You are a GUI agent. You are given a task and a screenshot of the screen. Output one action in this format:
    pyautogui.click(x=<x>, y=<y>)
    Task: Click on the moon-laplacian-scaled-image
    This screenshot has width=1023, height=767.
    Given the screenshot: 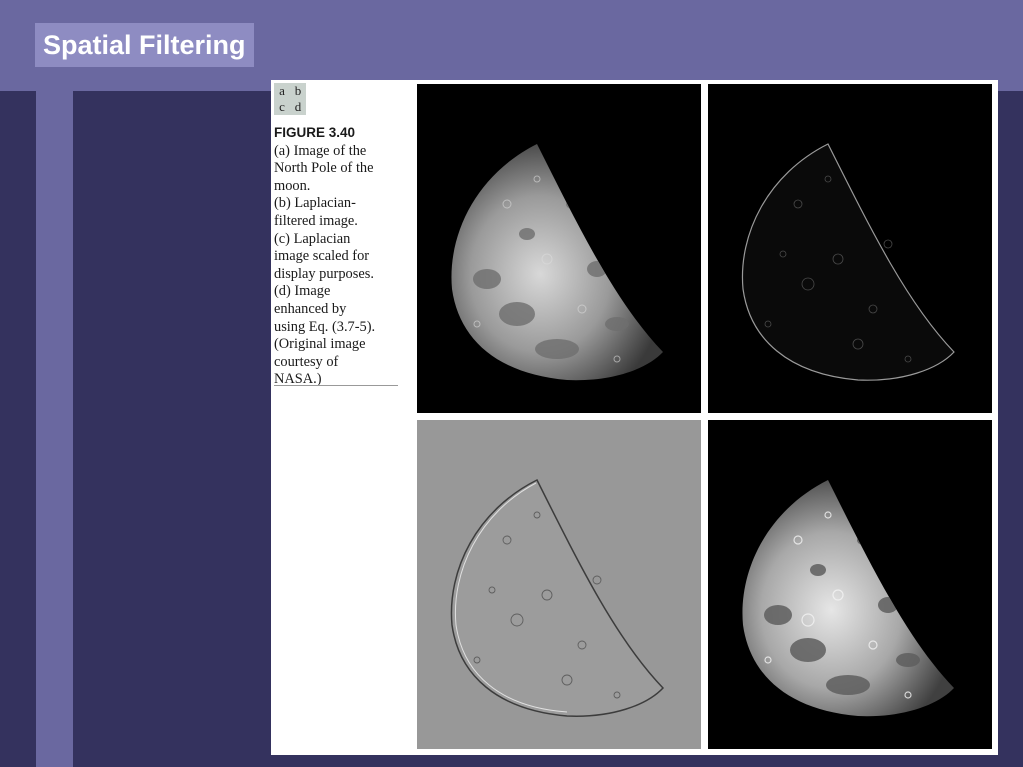 What is the action you would take?
    pyautogui.click(x=559, y=584)
    